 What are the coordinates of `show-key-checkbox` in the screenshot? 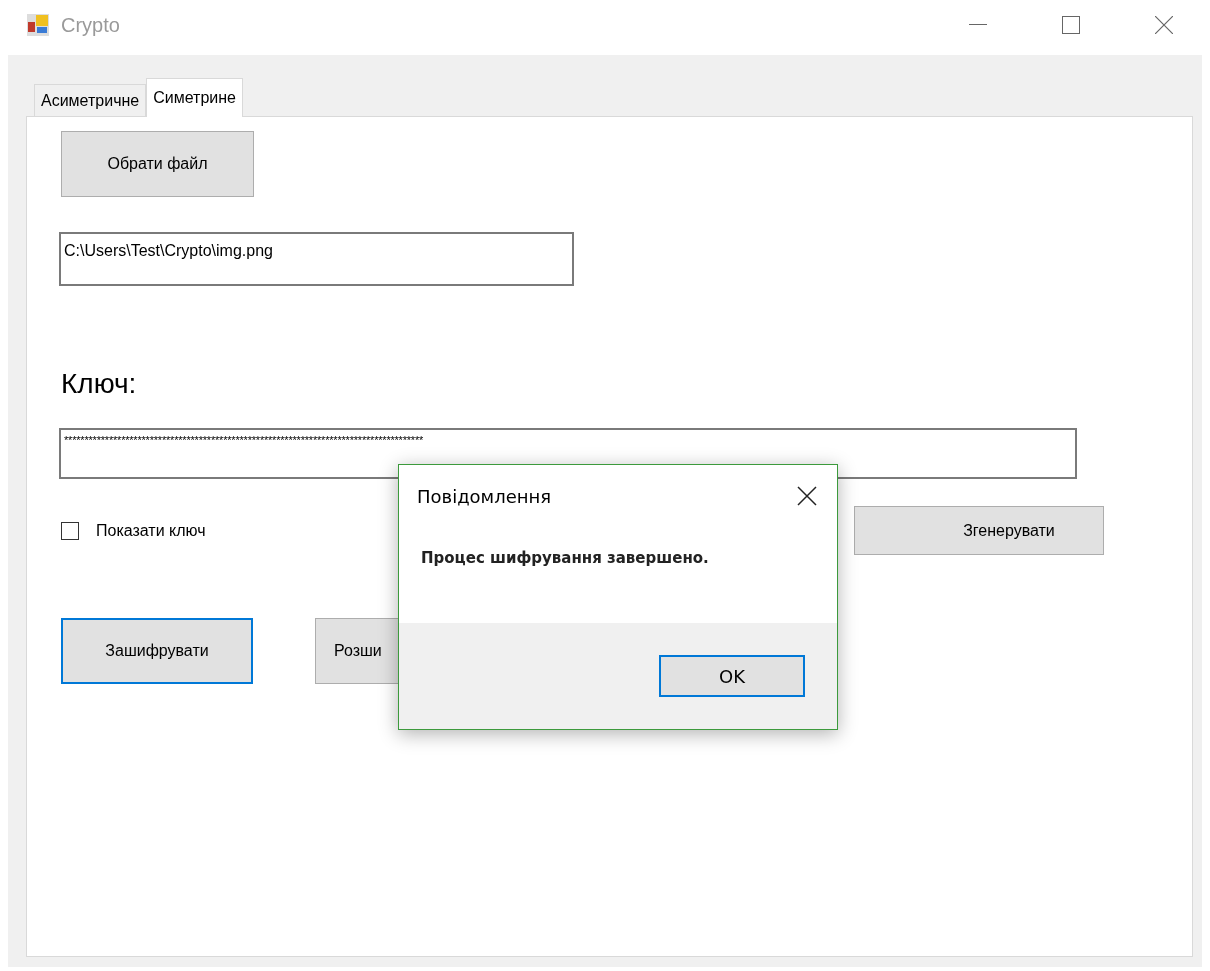 It's located at (70, 530).